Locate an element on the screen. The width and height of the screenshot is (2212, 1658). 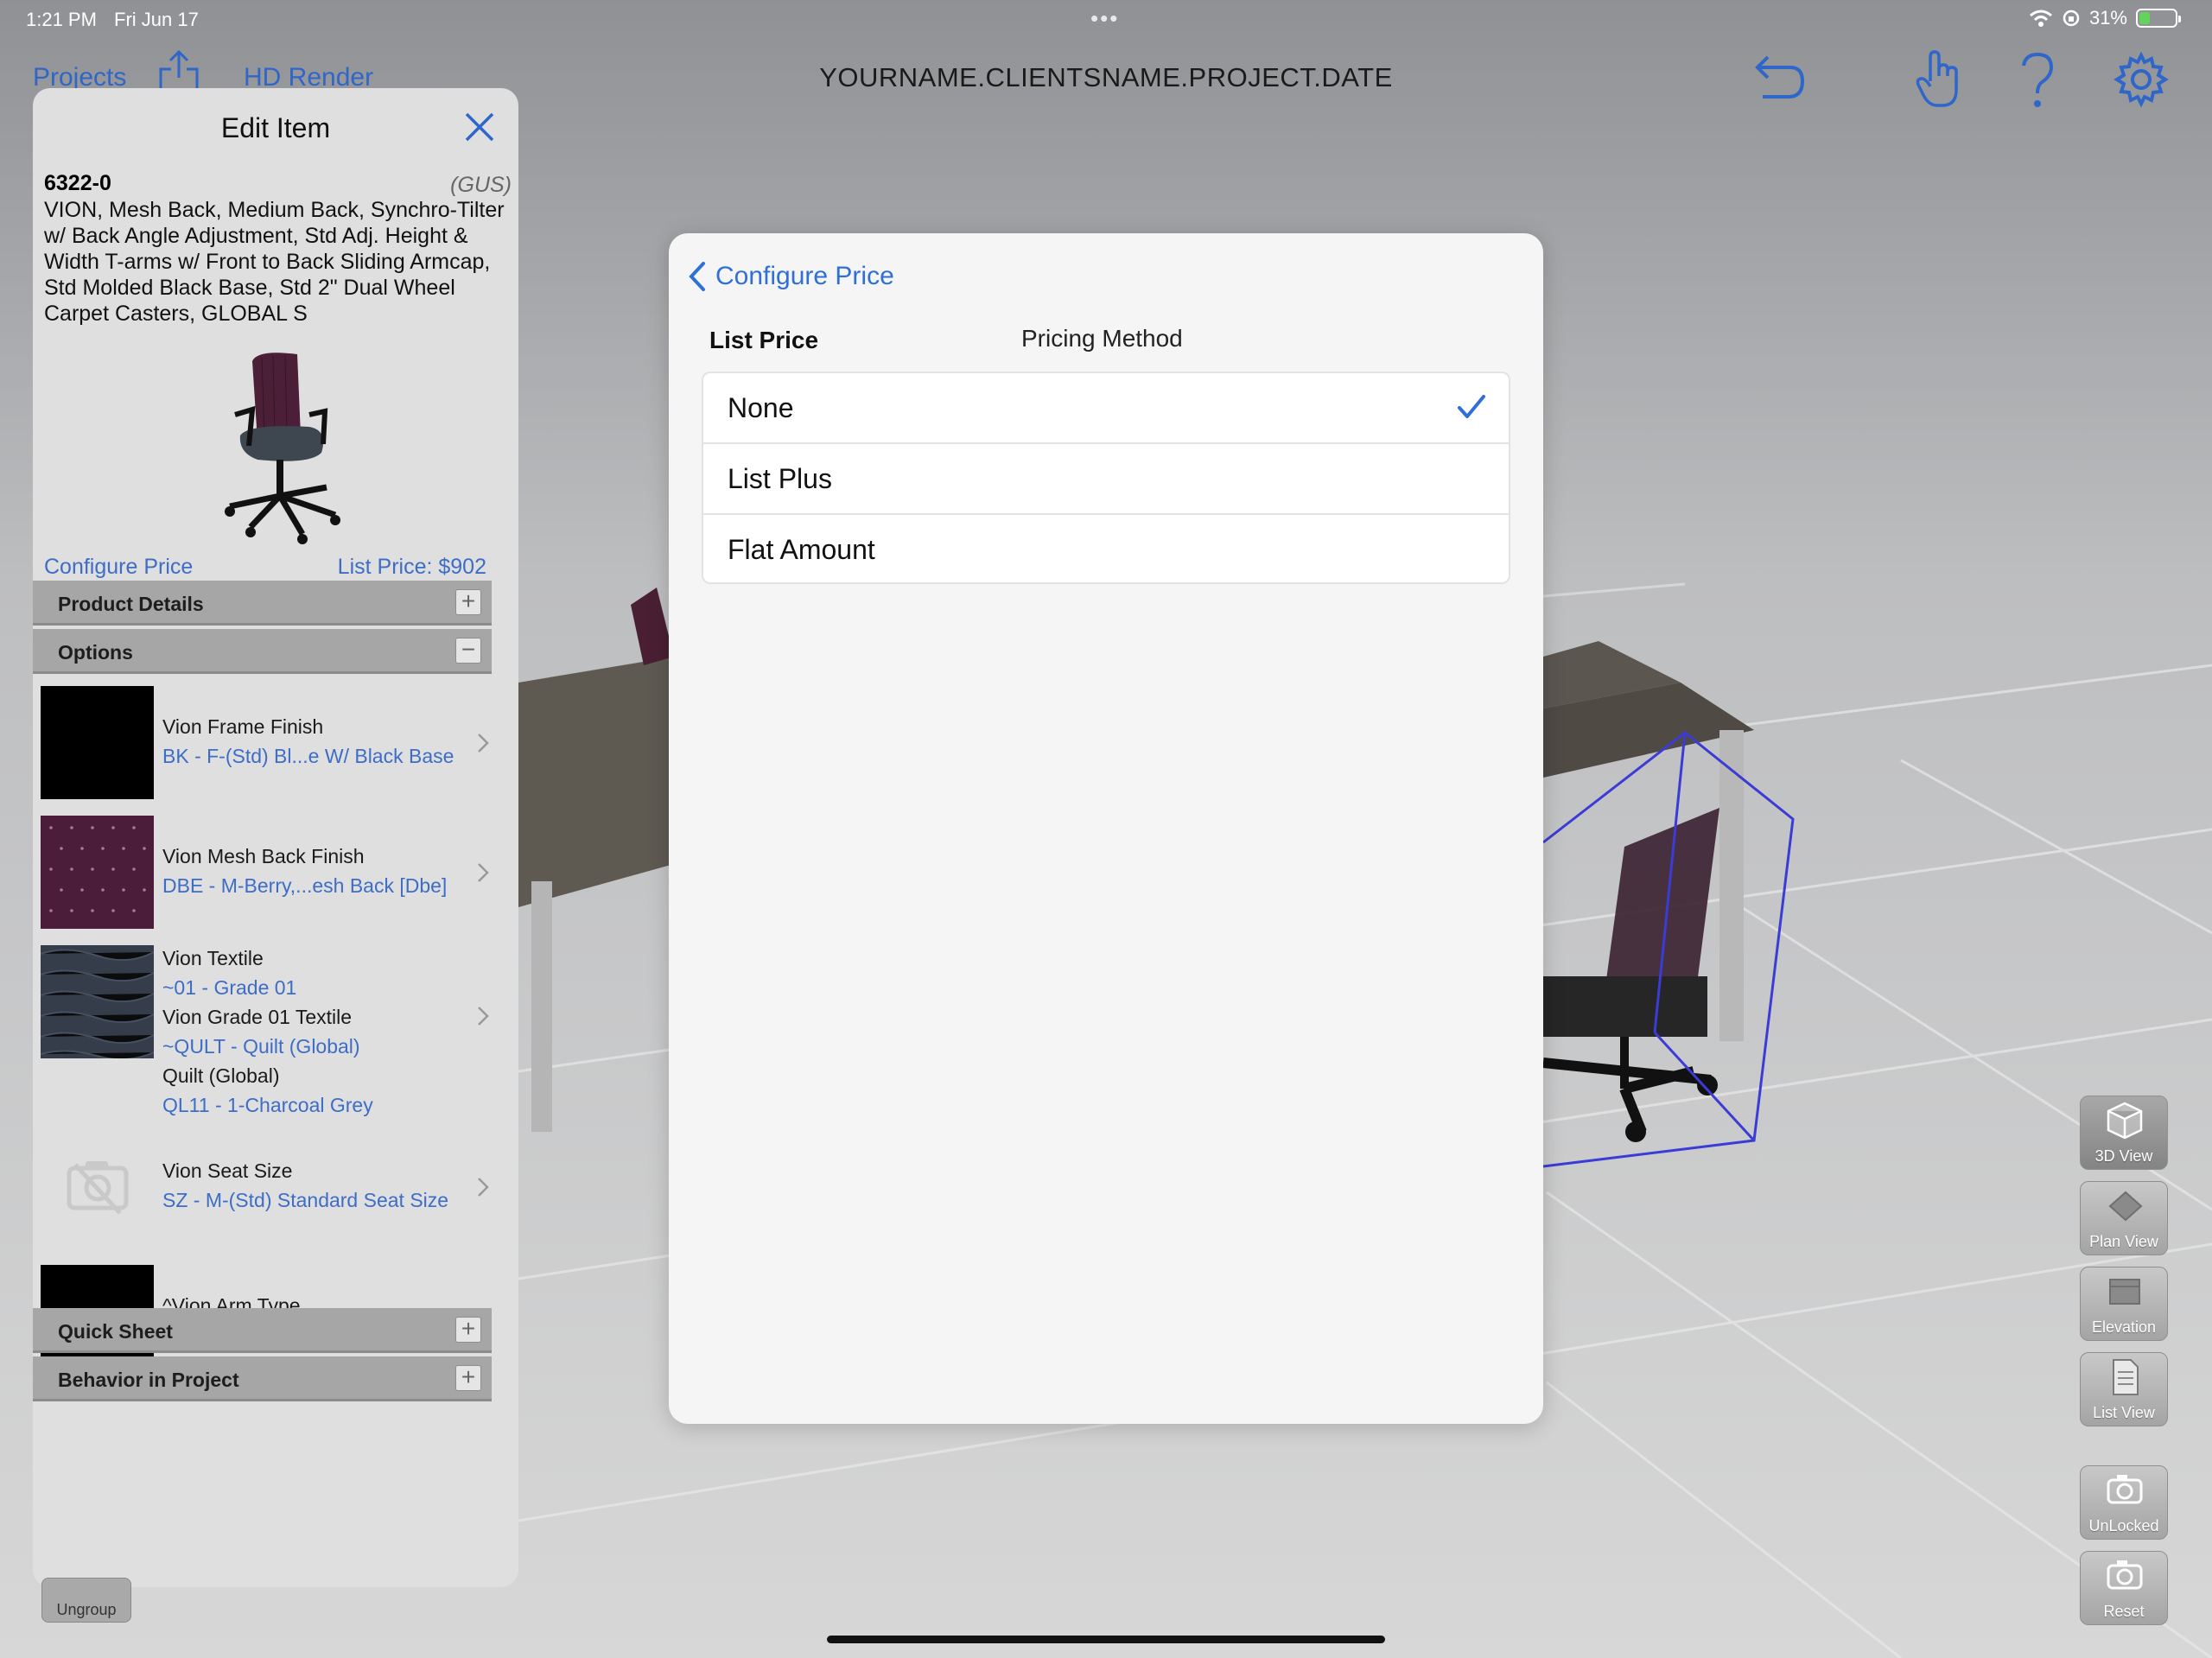
section-behavior-in-project: Behavior in Project + is located at coordinates (262, 1378).